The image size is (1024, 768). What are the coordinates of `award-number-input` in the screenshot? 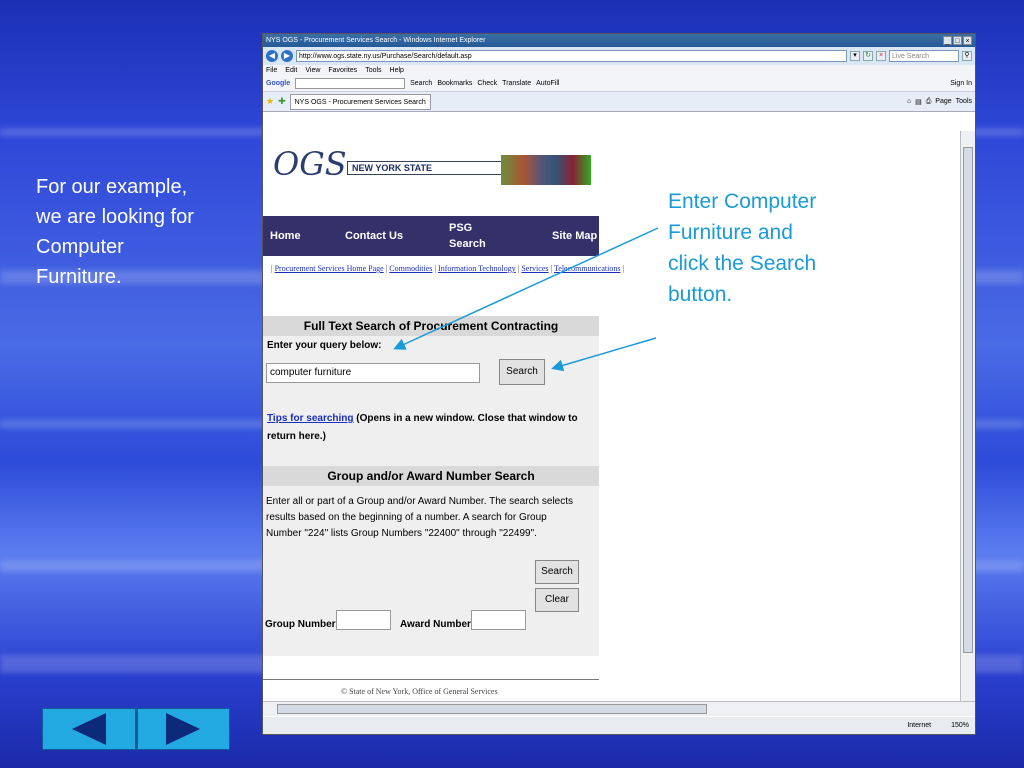 It's located at (498, 620).